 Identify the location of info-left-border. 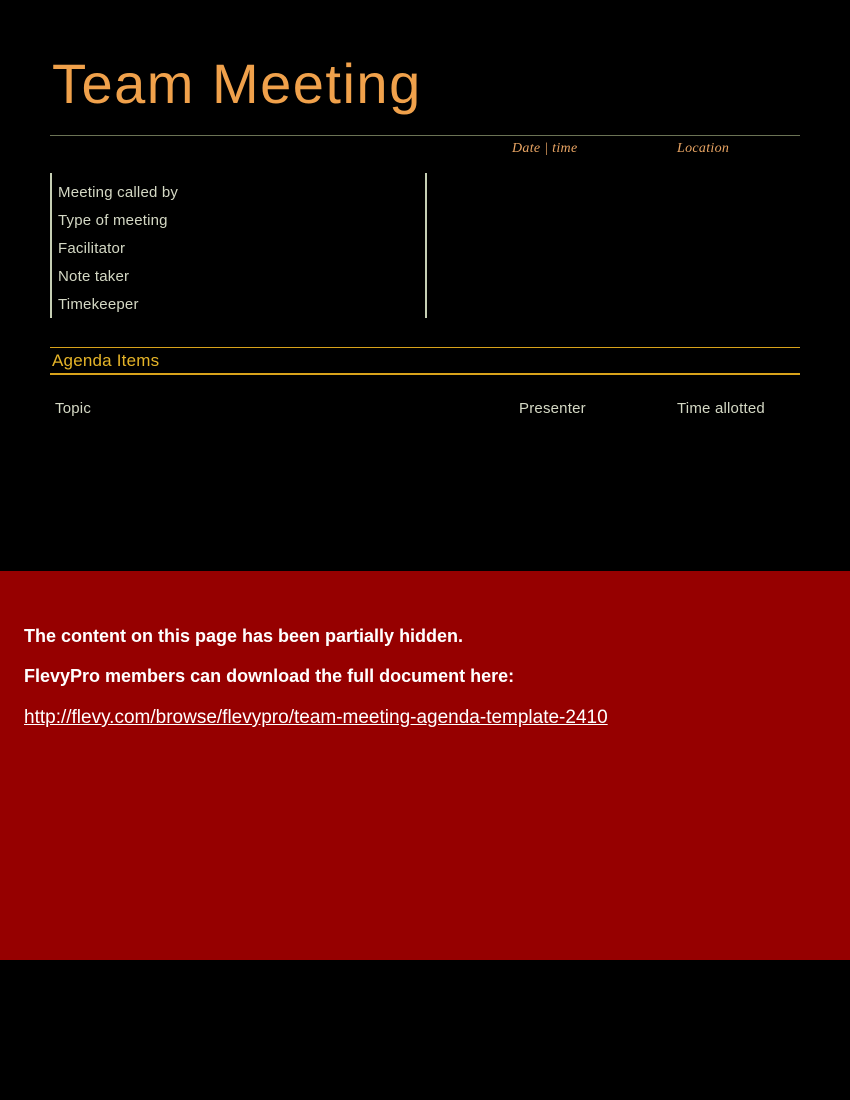
(51, 245).